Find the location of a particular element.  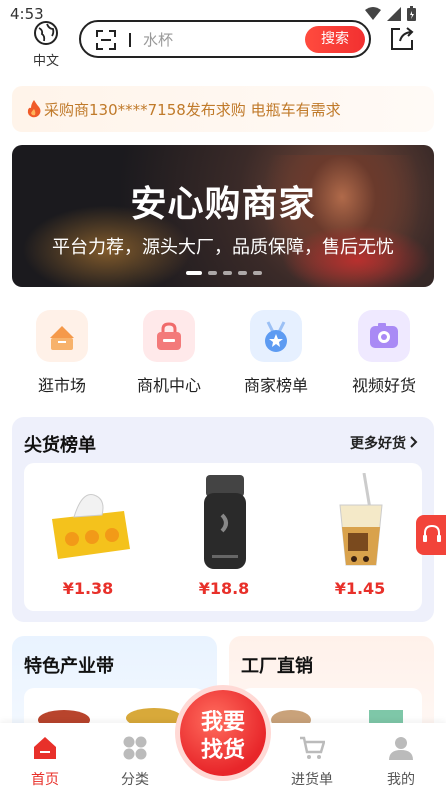

tab-label: 我的 is located at coordinates (401, 780).